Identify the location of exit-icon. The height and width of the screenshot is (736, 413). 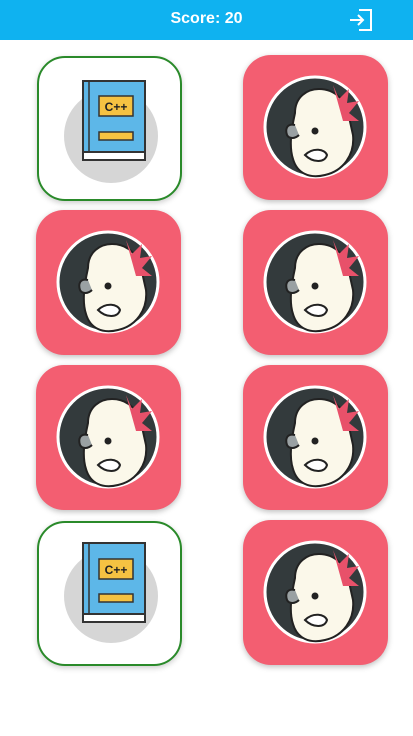
(361, 20).